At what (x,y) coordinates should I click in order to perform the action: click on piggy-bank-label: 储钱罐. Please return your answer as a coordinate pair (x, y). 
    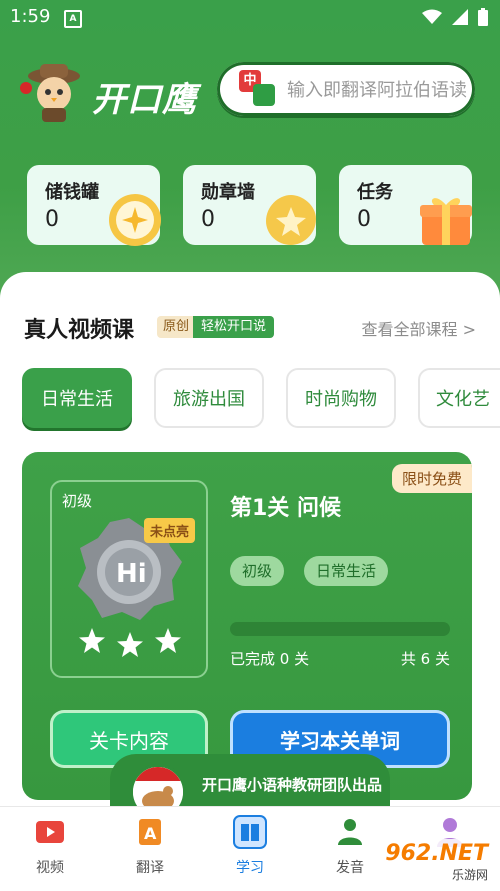
    Looking at the image, I should click on (72, 192).